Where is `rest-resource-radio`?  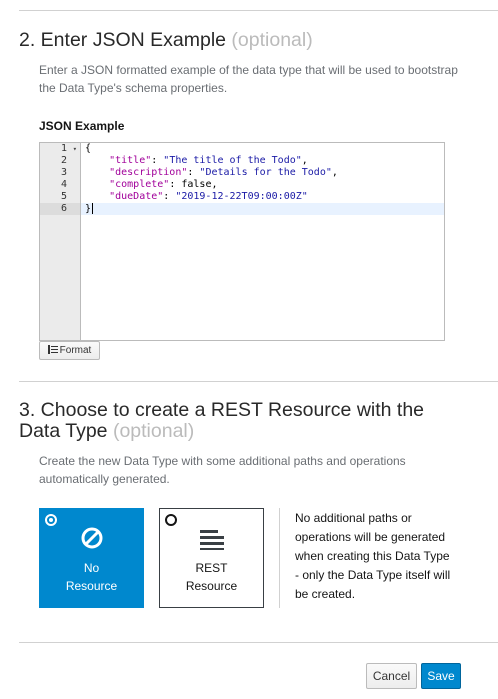
rest-resource-radio is located at coordinates (171, 520).